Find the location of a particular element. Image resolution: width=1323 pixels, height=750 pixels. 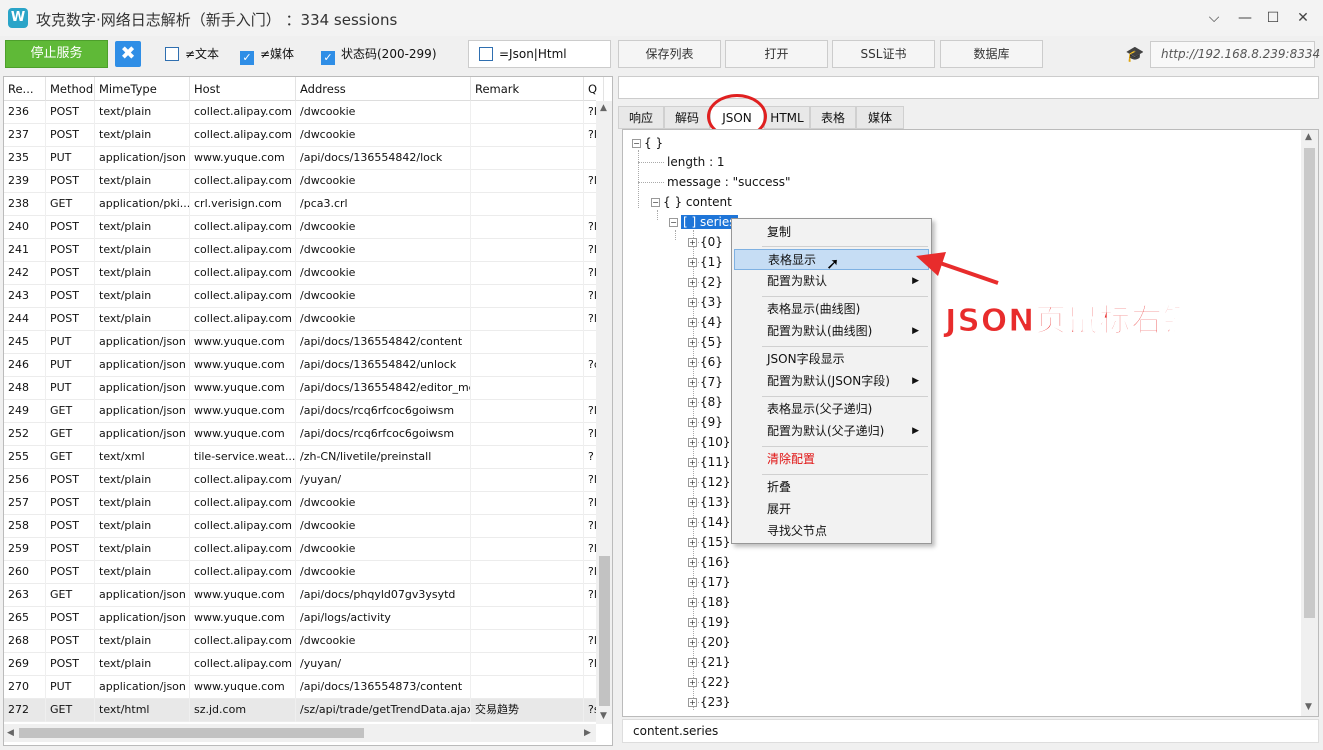

status-code-checkbox: ✓ 状态码(200-299) is located at coordinates (379, 54).